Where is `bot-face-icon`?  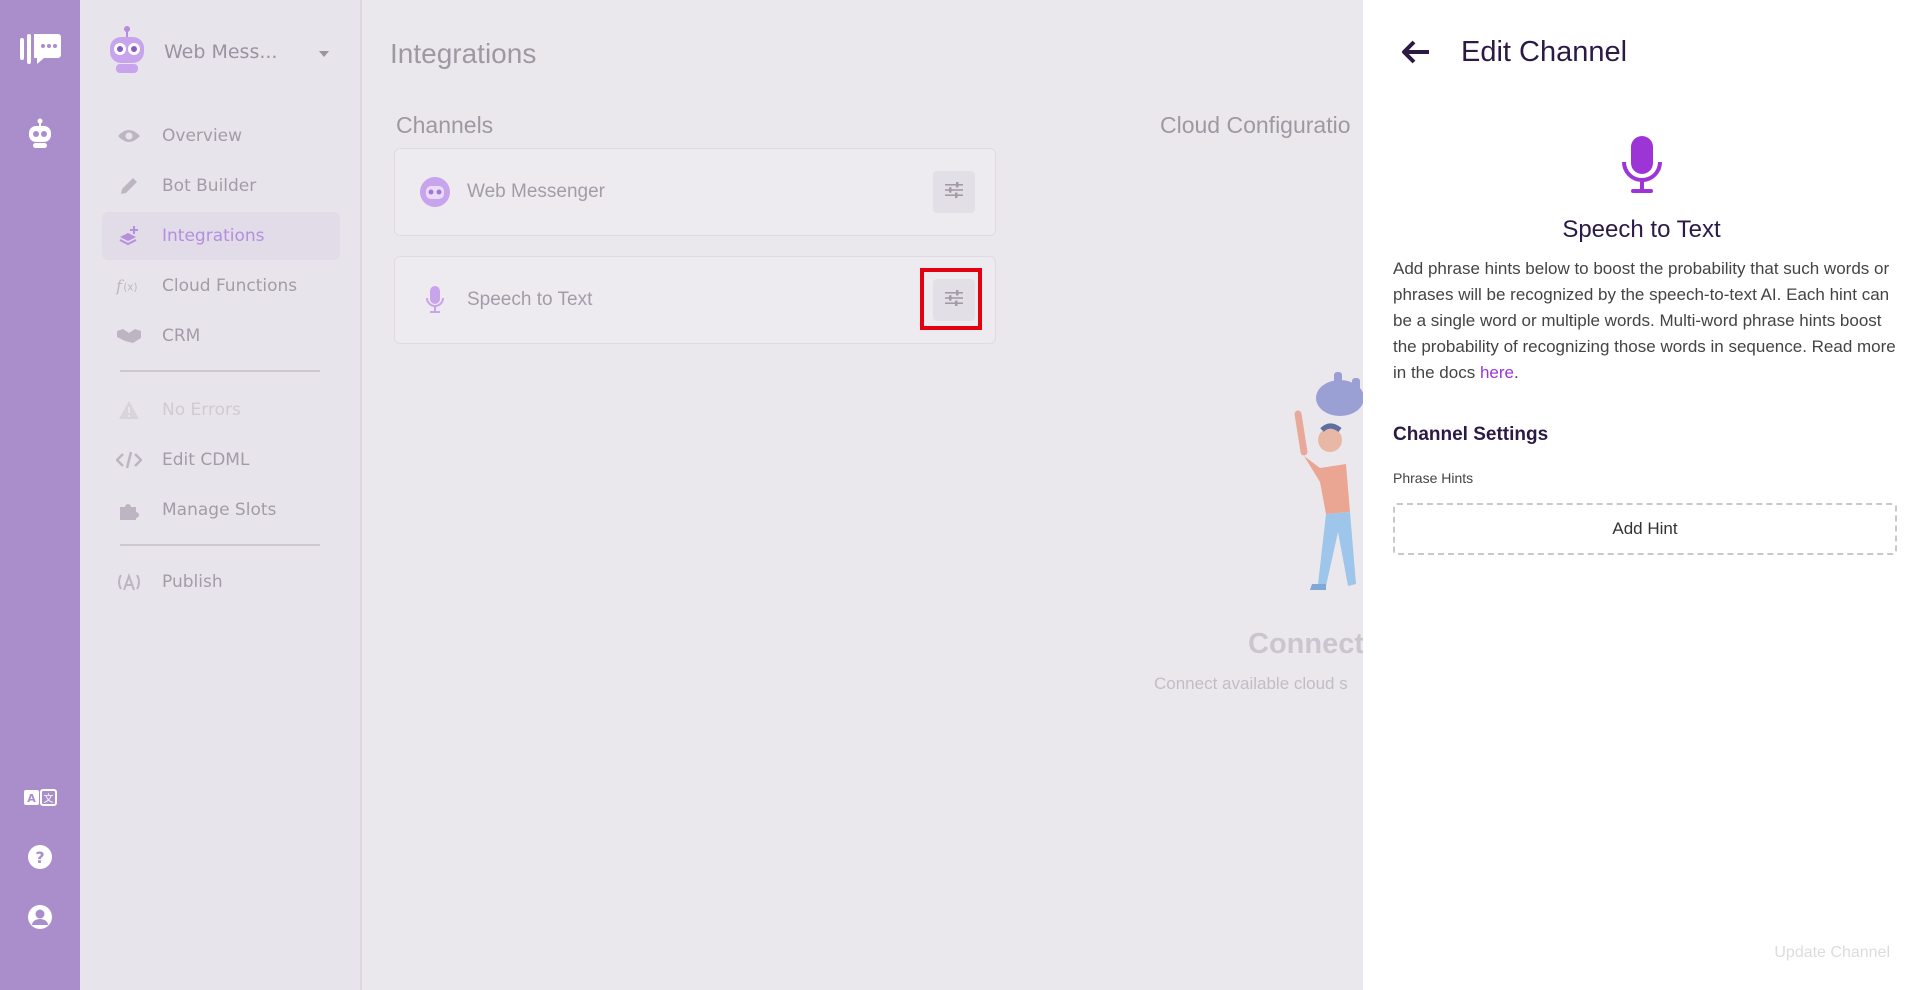 bot-face-icon is located at coordinates (435, 192).